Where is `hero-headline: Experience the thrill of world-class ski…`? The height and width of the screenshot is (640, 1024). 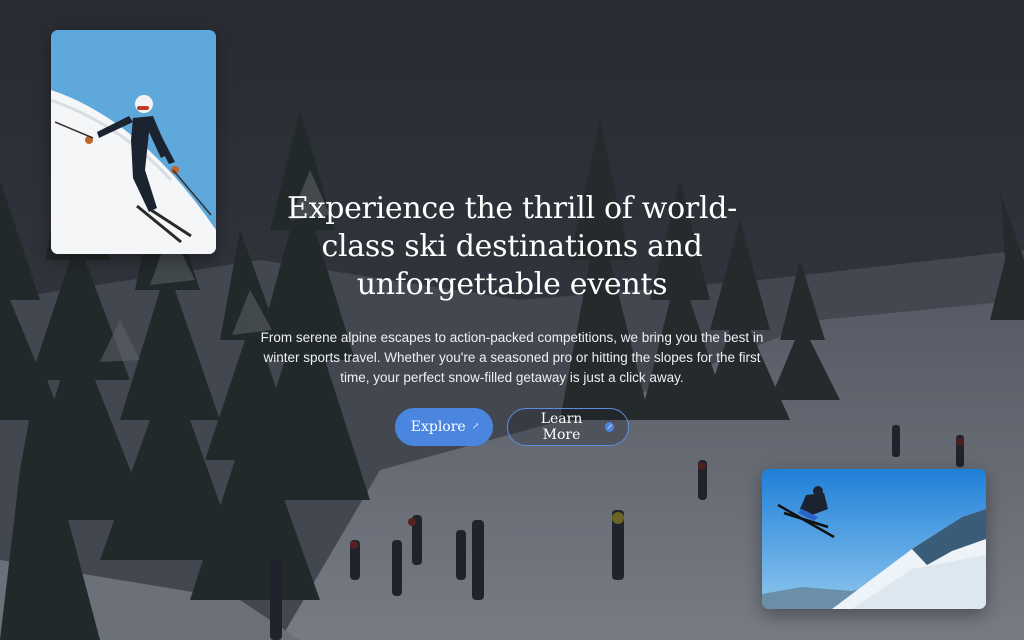
hero-headline: Experience the thrill of world-class ski… is located at coordinates (511, 246).